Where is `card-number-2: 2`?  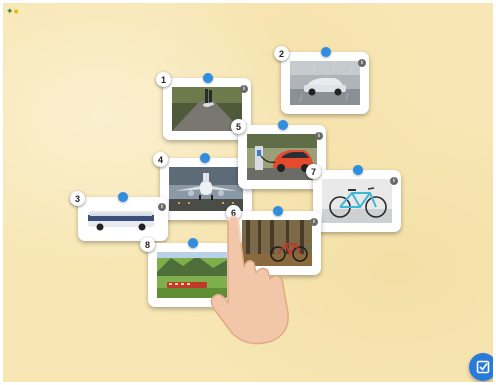
card-number-2: 2 is located at coordinates (281, 53).